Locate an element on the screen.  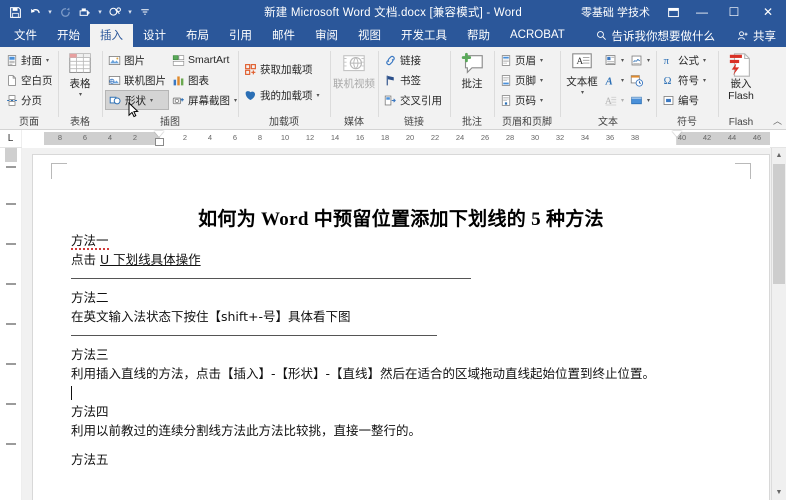
tab-review: 审阅 is located at coordinates (326, 35).